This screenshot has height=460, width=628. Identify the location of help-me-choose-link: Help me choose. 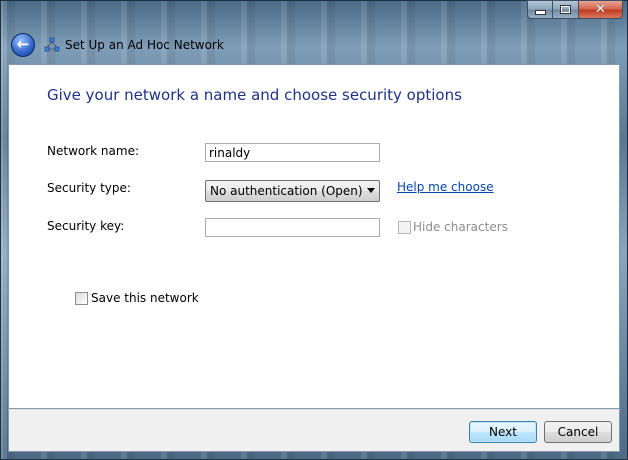
(445, 187).